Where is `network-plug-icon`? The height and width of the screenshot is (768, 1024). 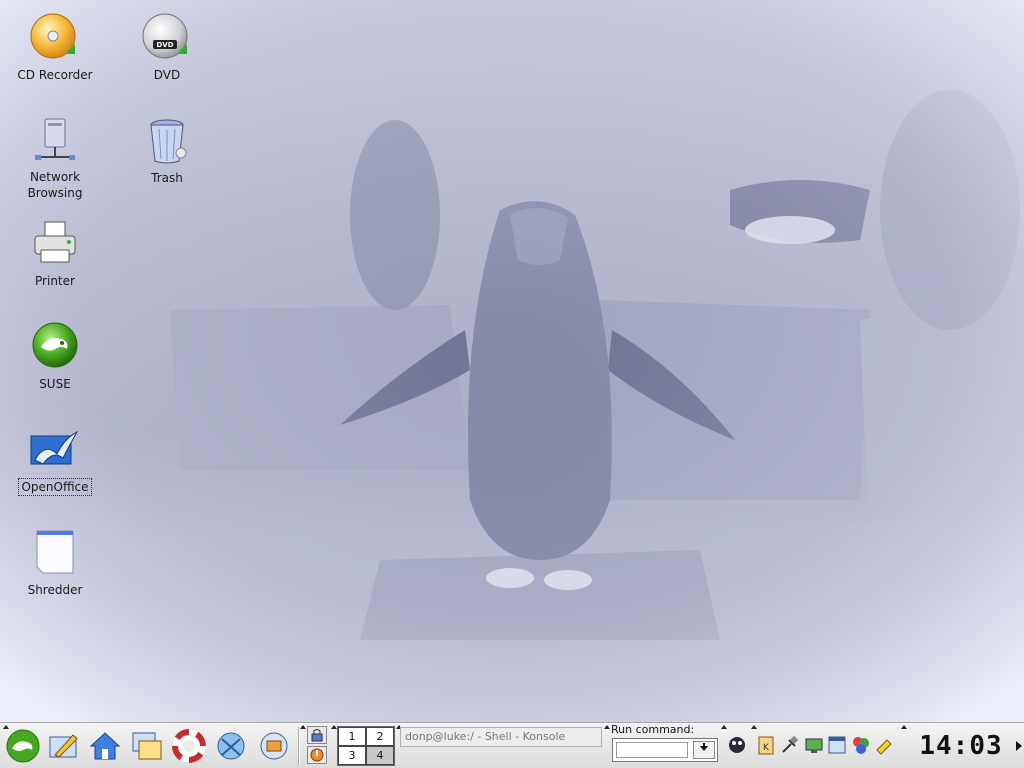
network-plug-icon is located at coordinates (790, 744).